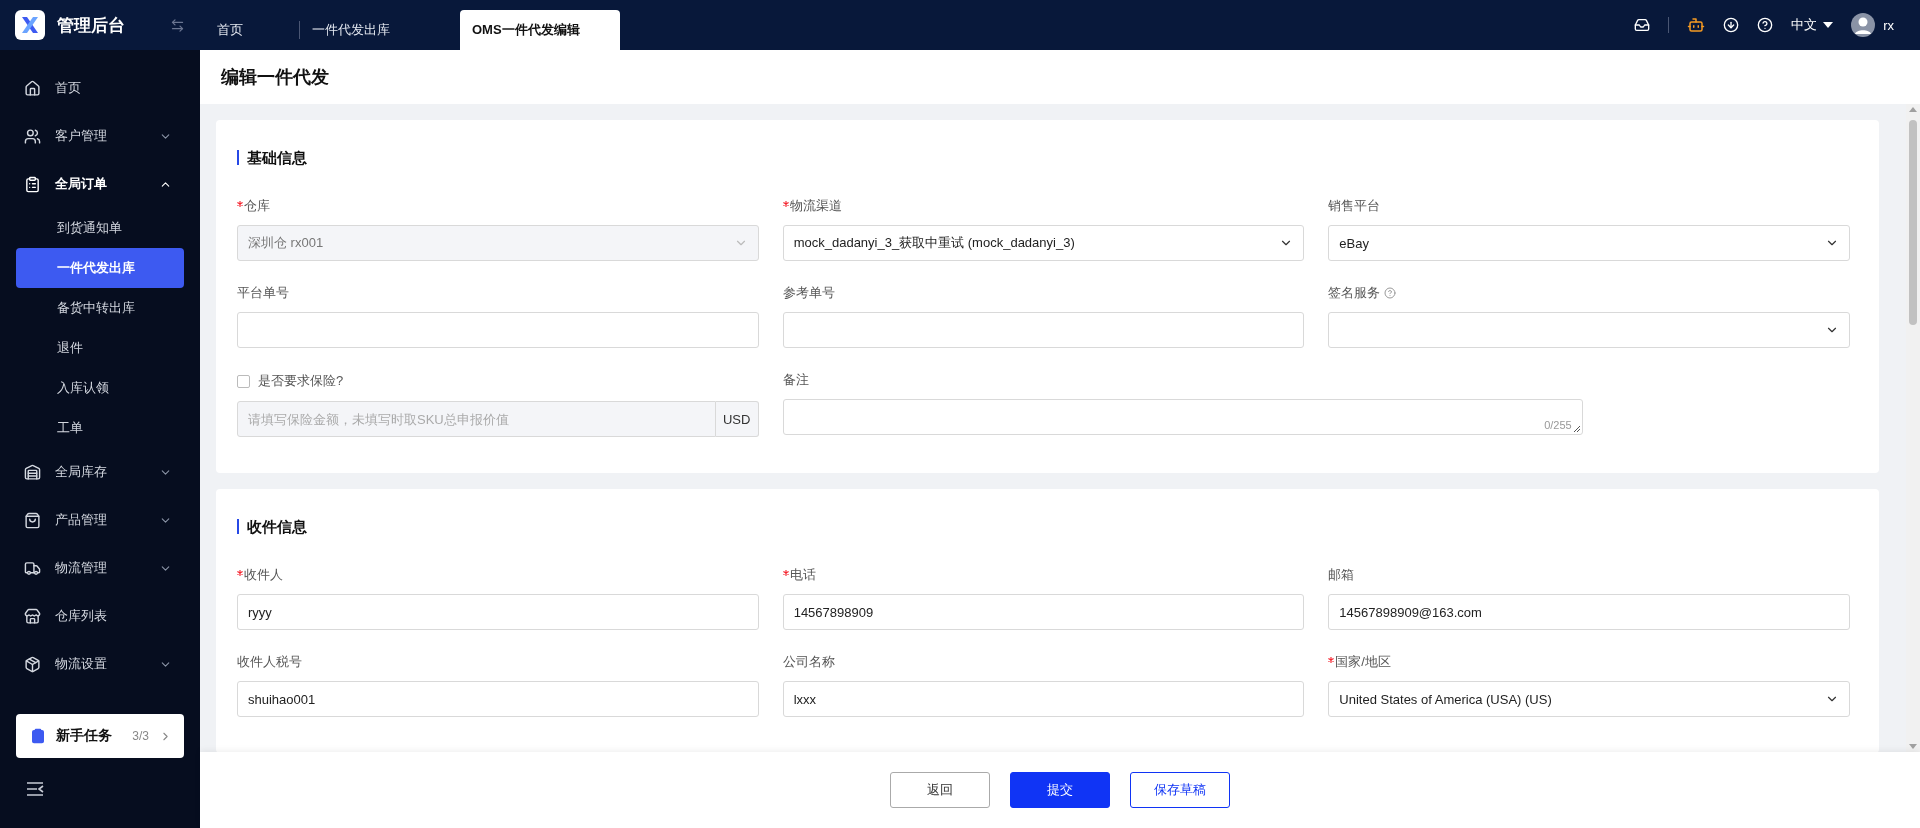 Image resolution: width=1920 pixels, height=828 pixels. I want to click on sidebar-subitem: 入库认领, so click(100, 388).